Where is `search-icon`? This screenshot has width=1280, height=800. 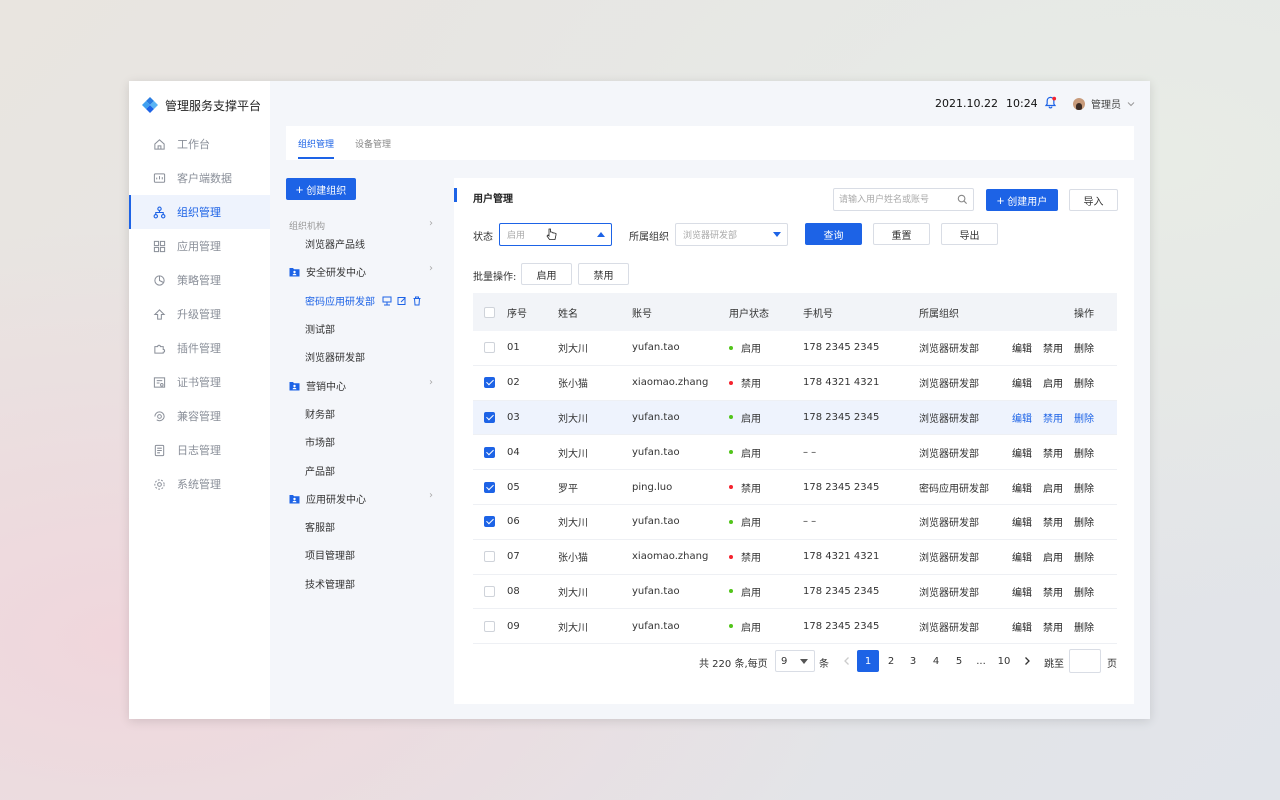 search-icon is located at coordinates (962, 199).